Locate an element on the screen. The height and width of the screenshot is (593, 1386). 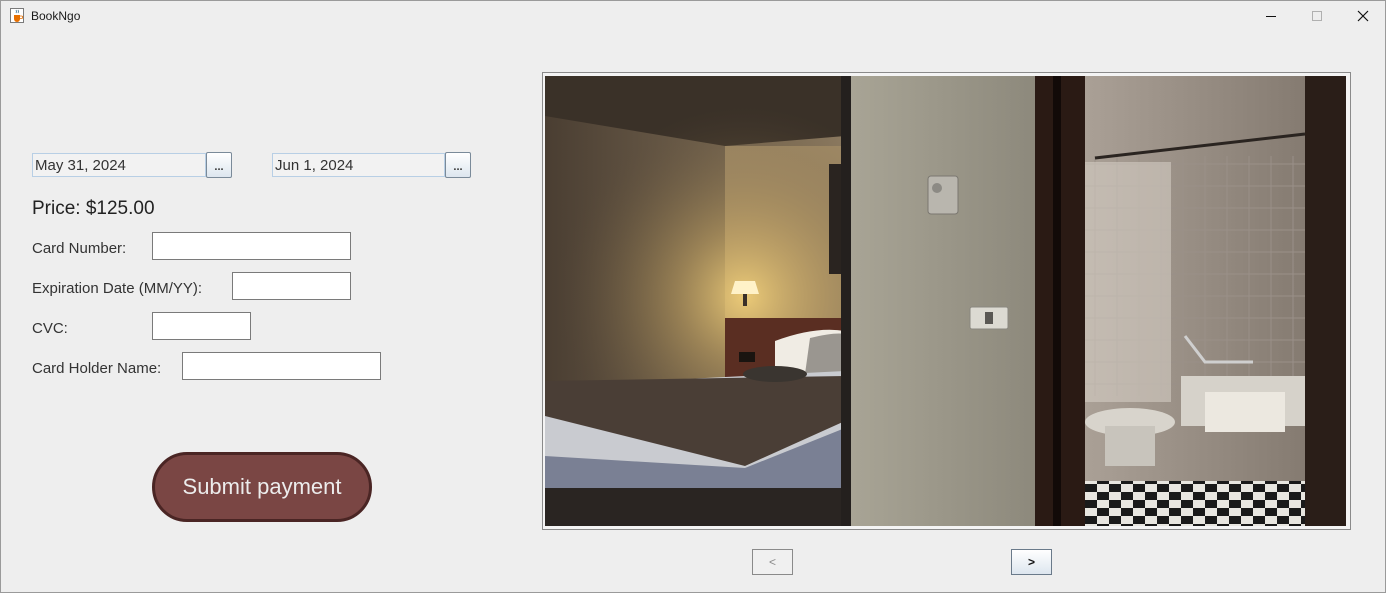
title-bar: BookNgo is located at coordinates (693, 16).